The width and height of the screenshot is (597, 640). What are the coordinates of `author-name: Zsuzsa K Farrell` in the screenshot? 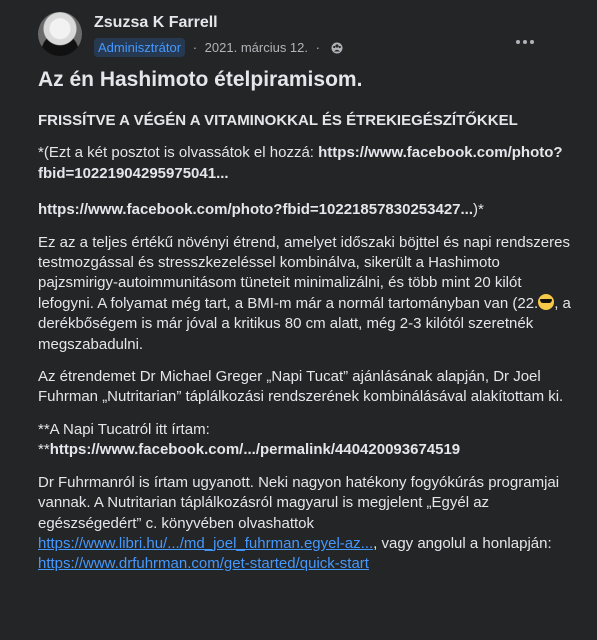 It's located at (156, 23).